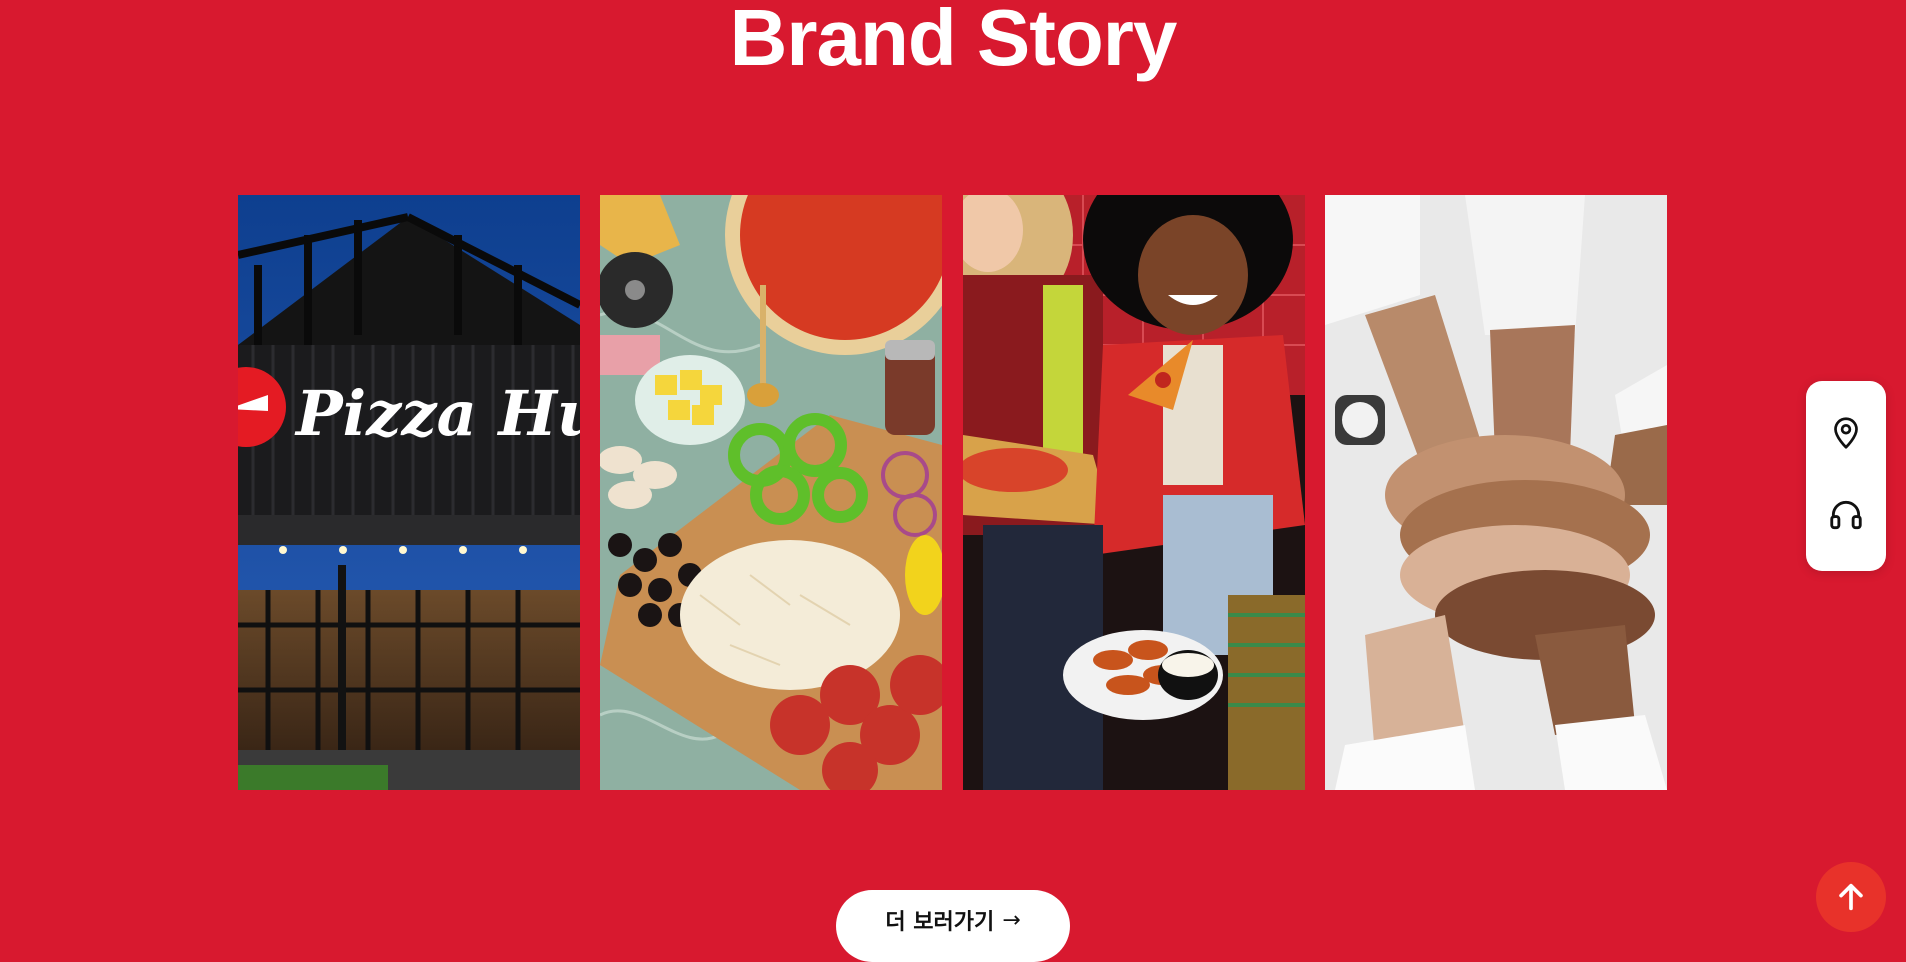  I want to click on arrow-right-icon: →, so click(1011, 920).